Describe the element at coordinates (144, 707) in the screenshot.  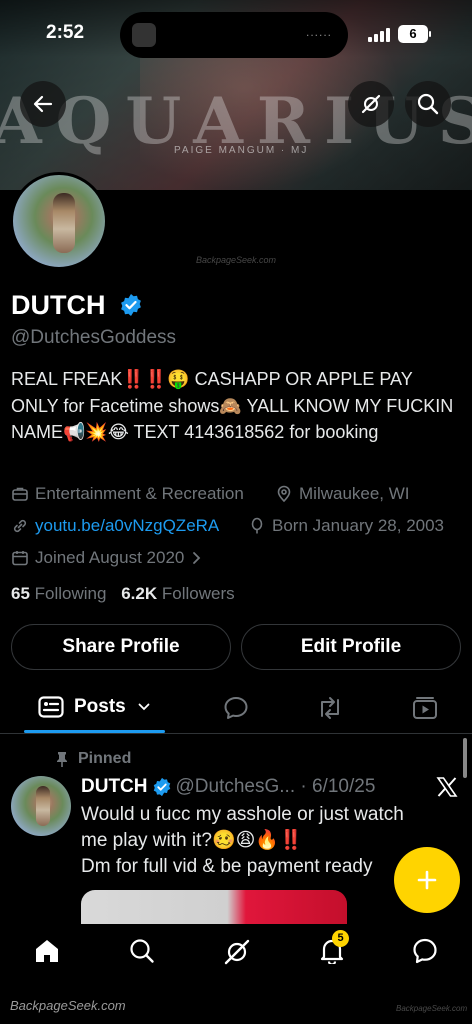
I see `chevron-down-icon` at that location.